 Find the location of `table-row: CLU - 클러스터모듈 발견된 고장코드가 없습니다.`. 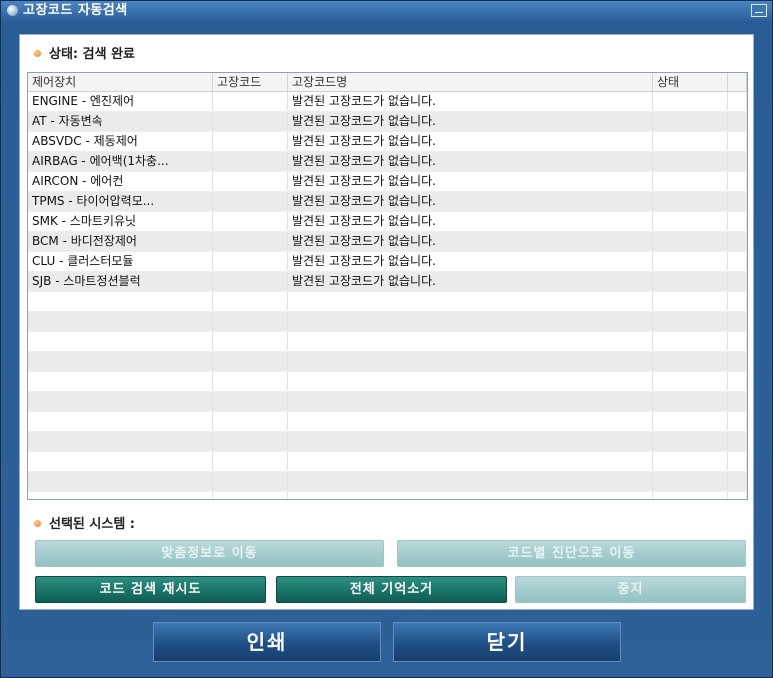

table-row: CLU - 클러스터모듈 발견된 고장코드가 없습니다. is located at coordinates (387, 262).